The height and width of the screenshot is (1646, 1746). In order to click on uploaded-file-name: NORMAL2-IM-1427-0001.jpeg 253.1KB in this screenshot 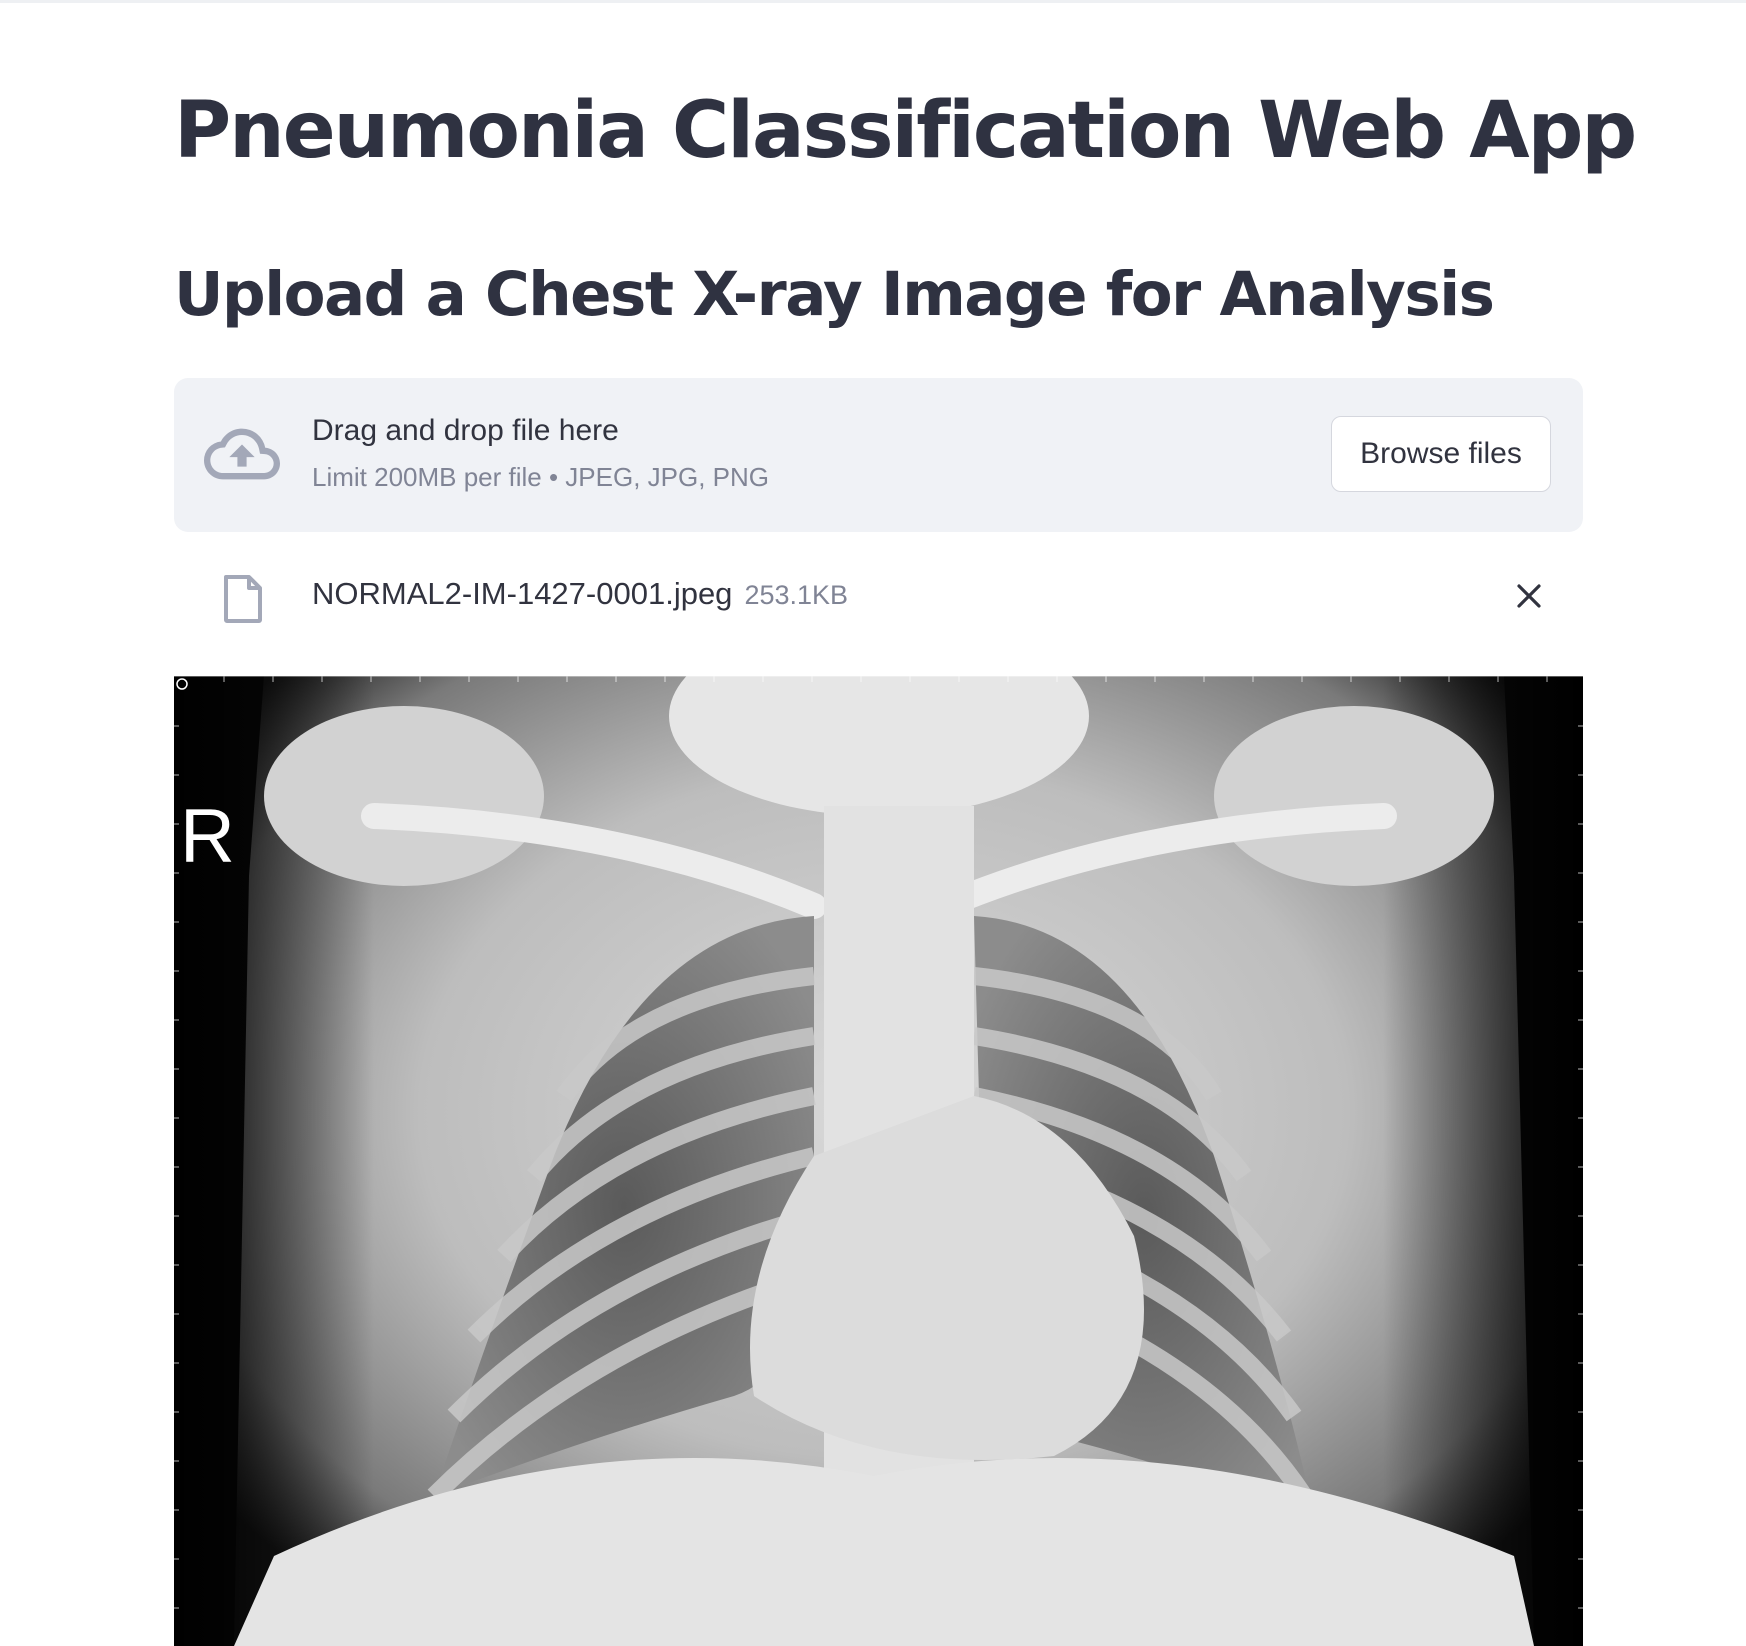, I will do `click(580, 594)`.